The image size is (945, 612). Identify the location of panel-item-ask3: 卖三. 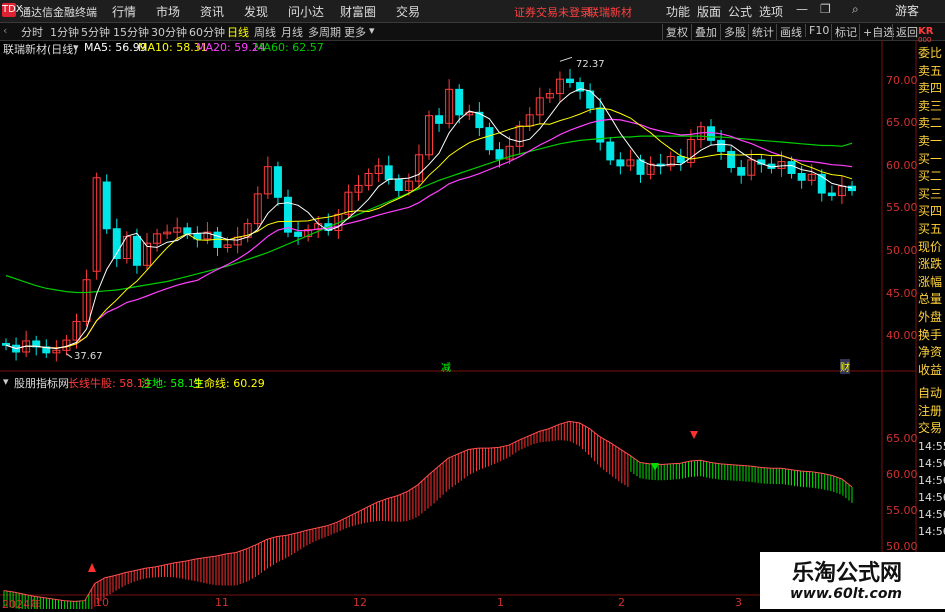
(930, 105).